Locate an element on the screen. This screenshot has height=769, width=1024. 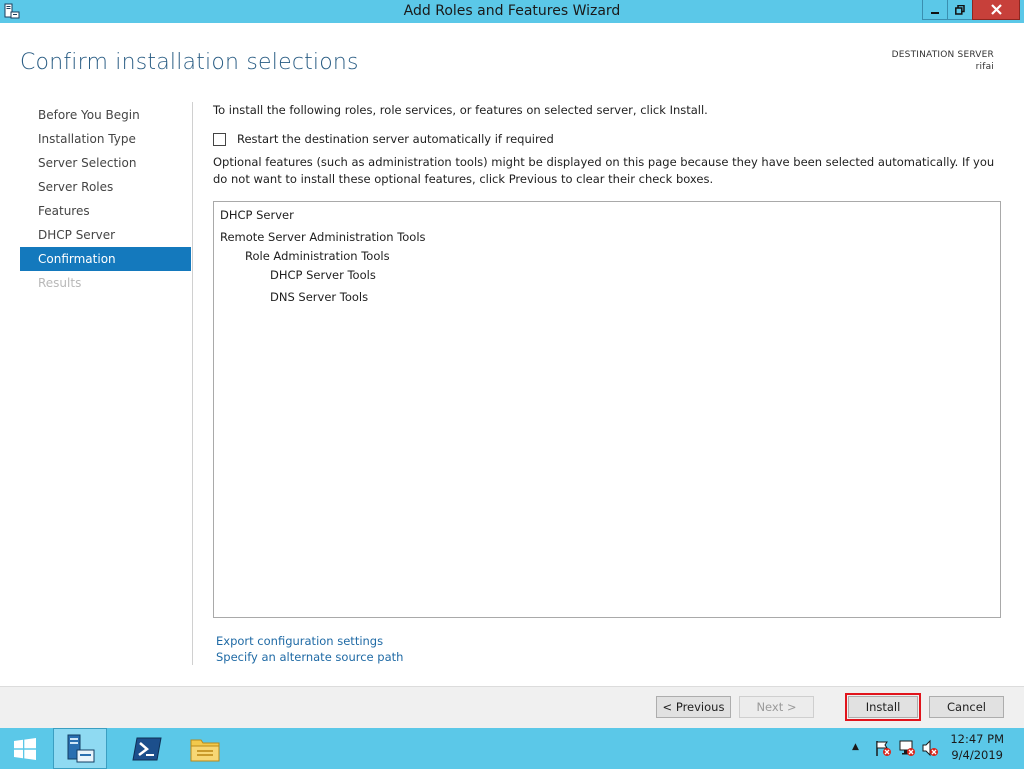
minimize-button is located at coordinates (935, 10).